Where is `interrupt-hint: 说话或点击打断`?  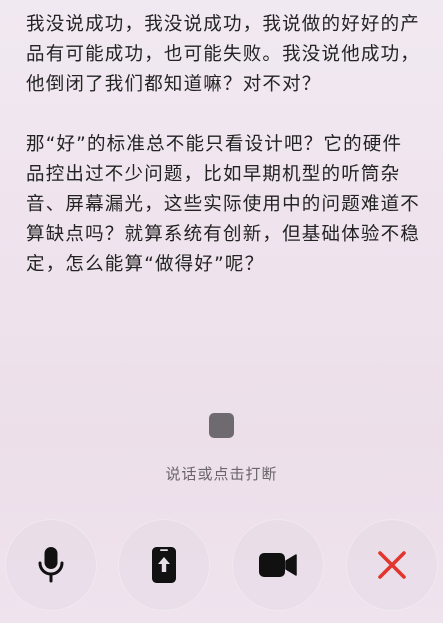 interrupt-hint: 说话或点击打断 is located at coordinates (221, 474).